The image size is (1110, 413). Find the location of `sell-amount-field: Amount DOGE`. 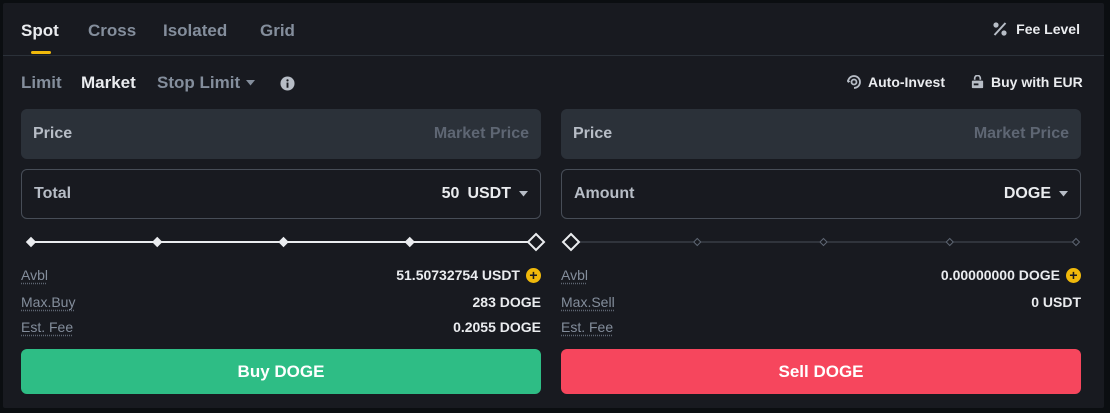

sell-amount-field: Amount DOGE is located at coordinates (821, 194).